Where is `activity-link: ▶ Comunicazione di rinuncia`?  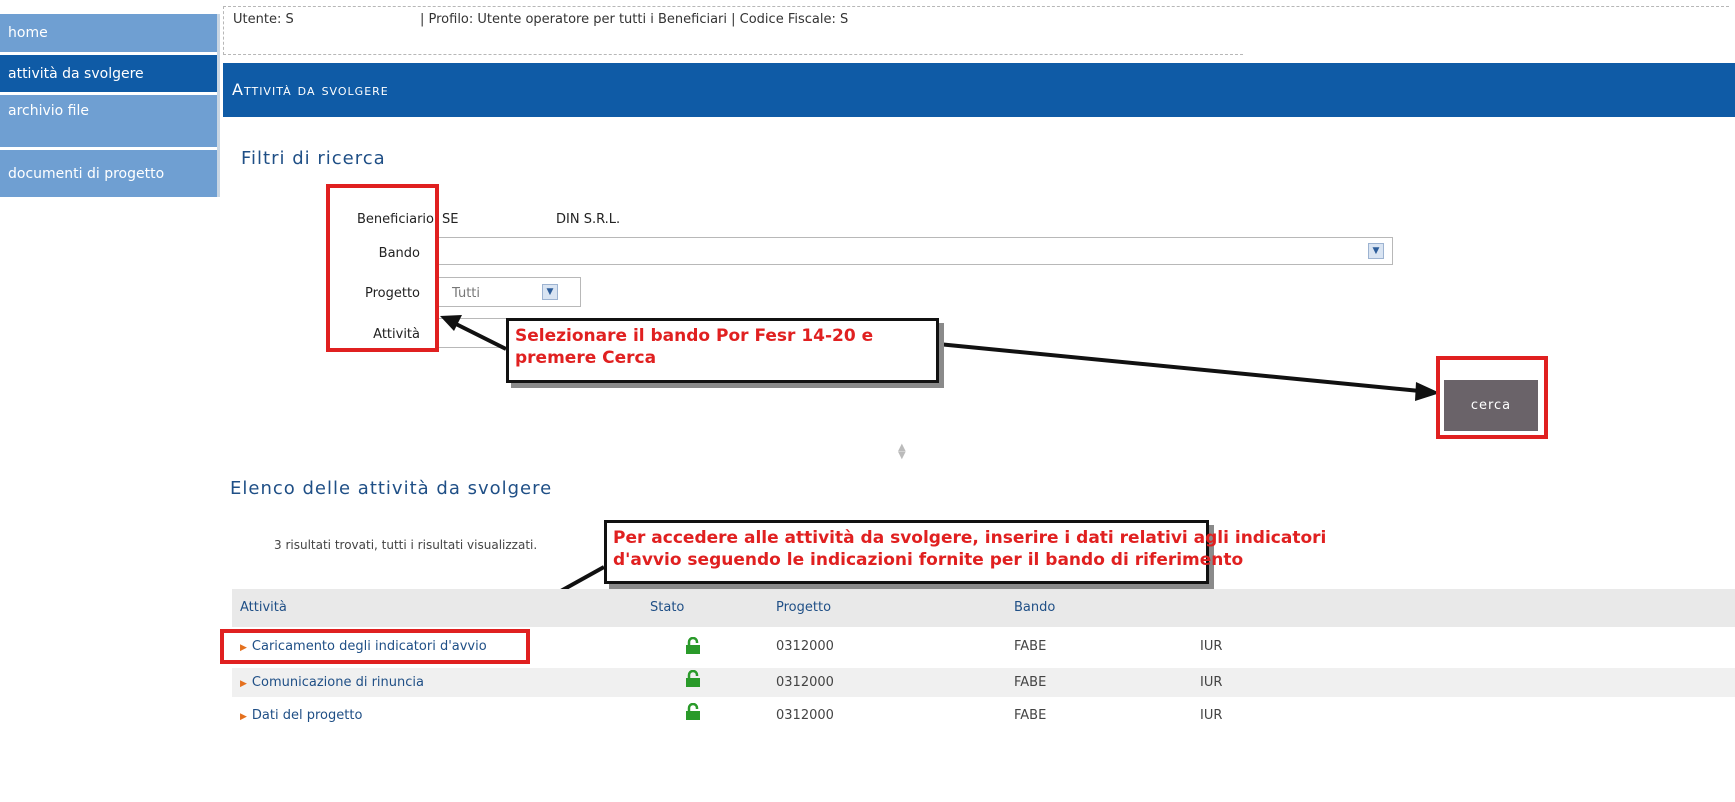
activity-link: ▶ Comunicazione di rinuncia is located at coordinates (332, 682).